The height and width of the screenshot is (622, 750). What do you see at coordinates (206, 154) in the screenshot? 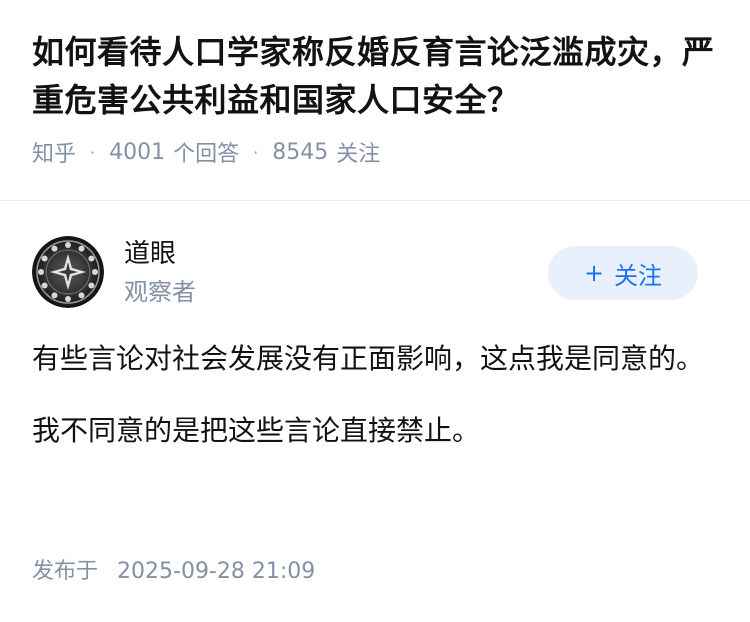
I see `answers-label: 个回答` at bounding box center [206, 154].